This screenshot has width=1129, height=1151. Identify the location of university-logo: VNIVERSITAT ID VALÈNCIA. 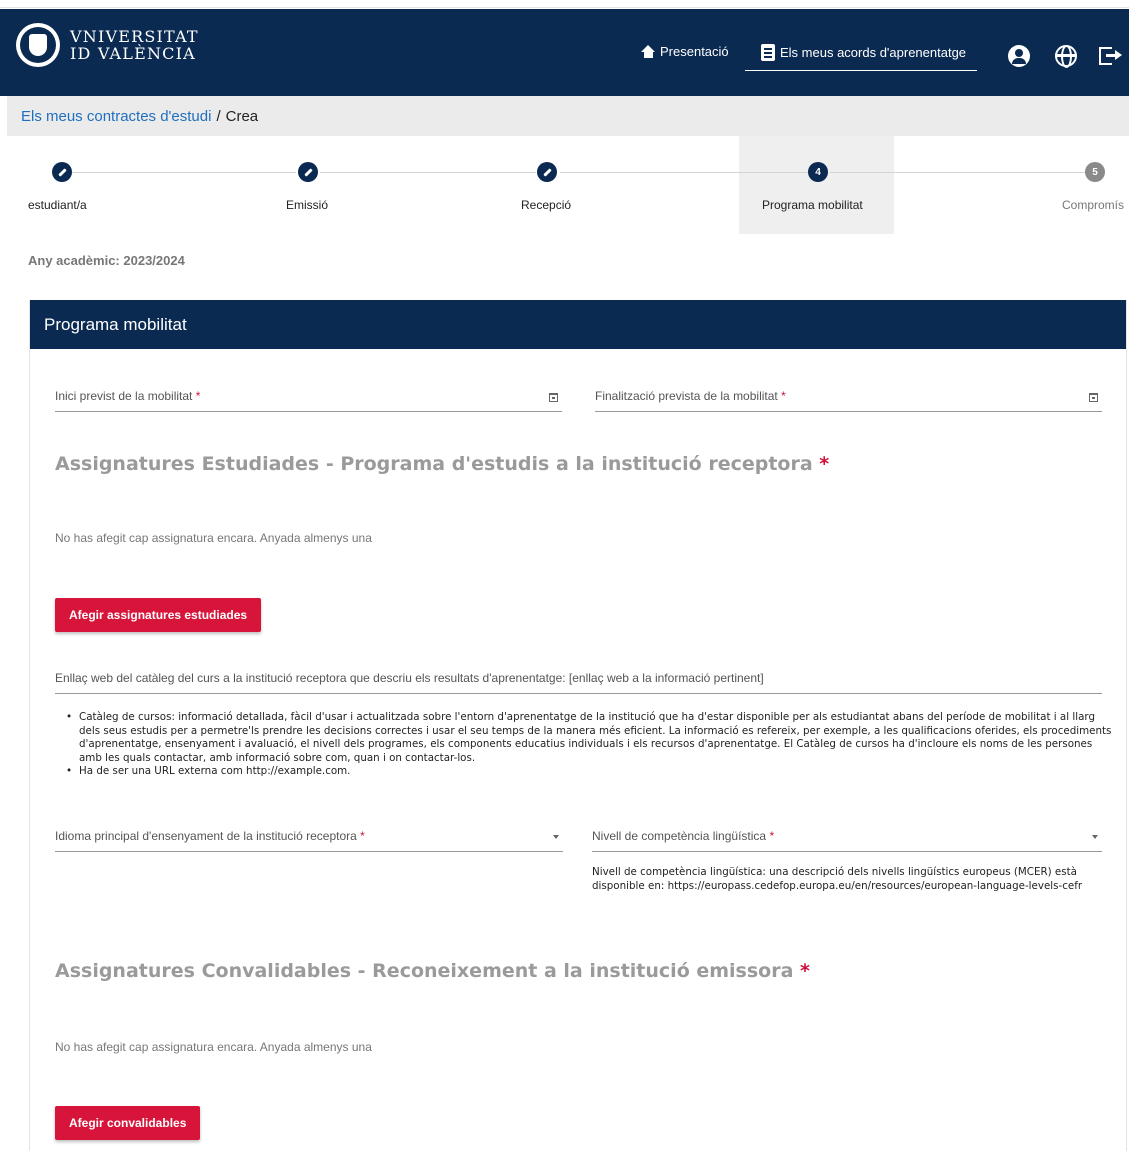
(107, 45).